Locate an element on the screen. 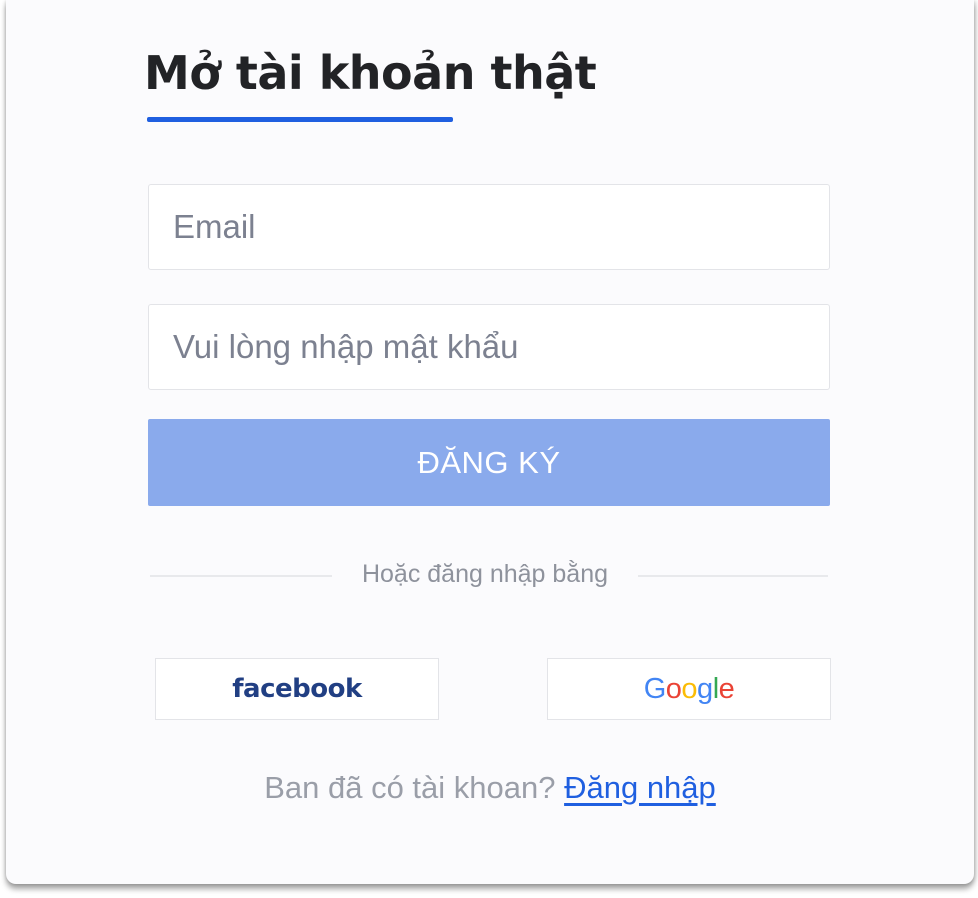 This screenshot has height=898, width=978. google-letter: g is located at coordinates (705, 688).